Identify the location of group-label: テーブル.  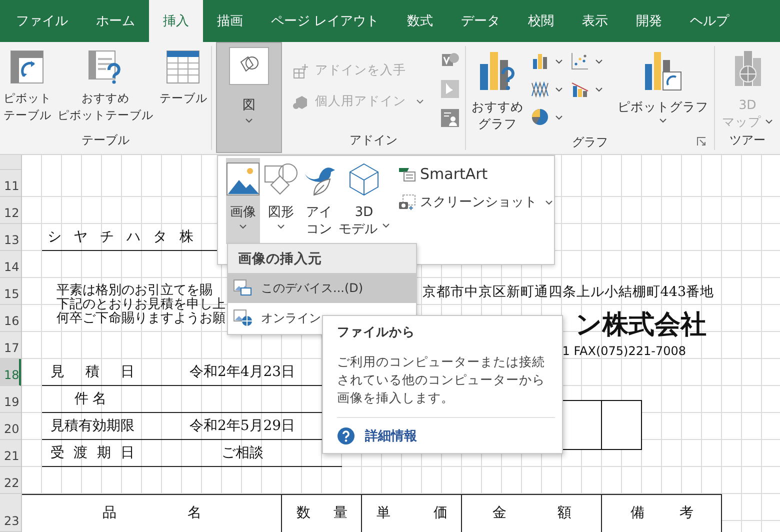
(105, 140).